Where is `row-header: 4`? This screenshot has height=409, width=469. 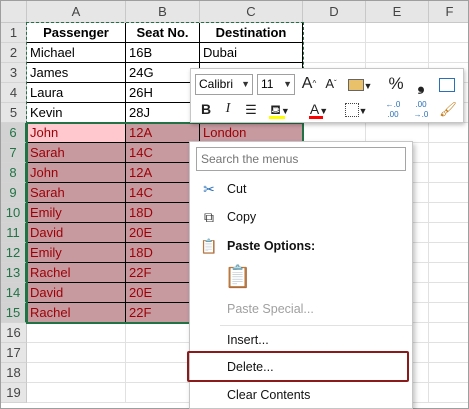 row-header: 4 is located at coordinates (14, 93).